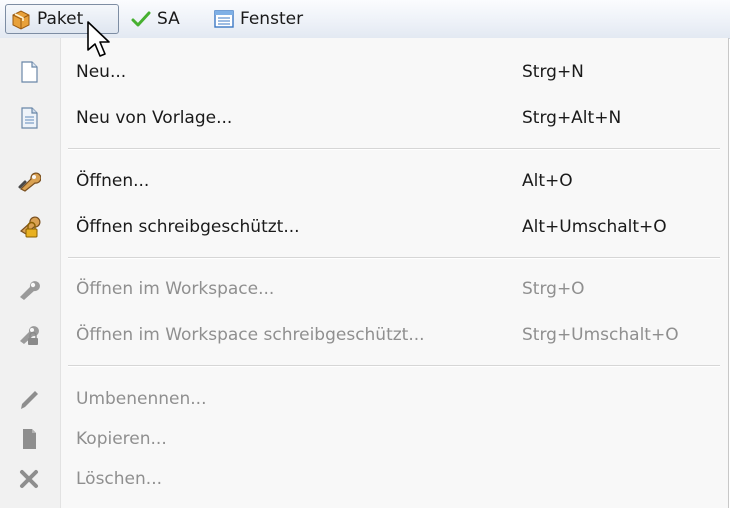 The width and height of the screenshot is (730, 508). I want to click on menu-item-shortcut: Strg+O, so click(553, 289).